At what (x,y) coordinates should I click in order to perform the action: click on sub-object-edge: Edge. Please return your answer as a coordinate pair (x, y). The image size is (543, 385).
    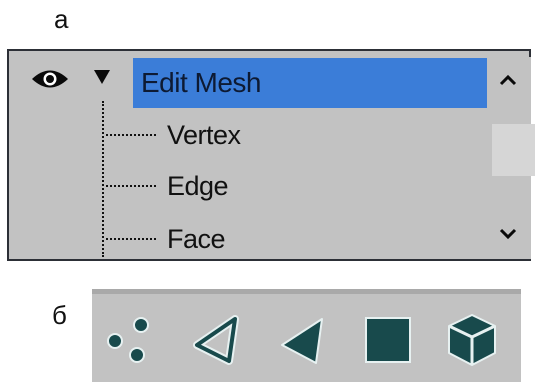
    Looking at the image, I should click on (198, 186).